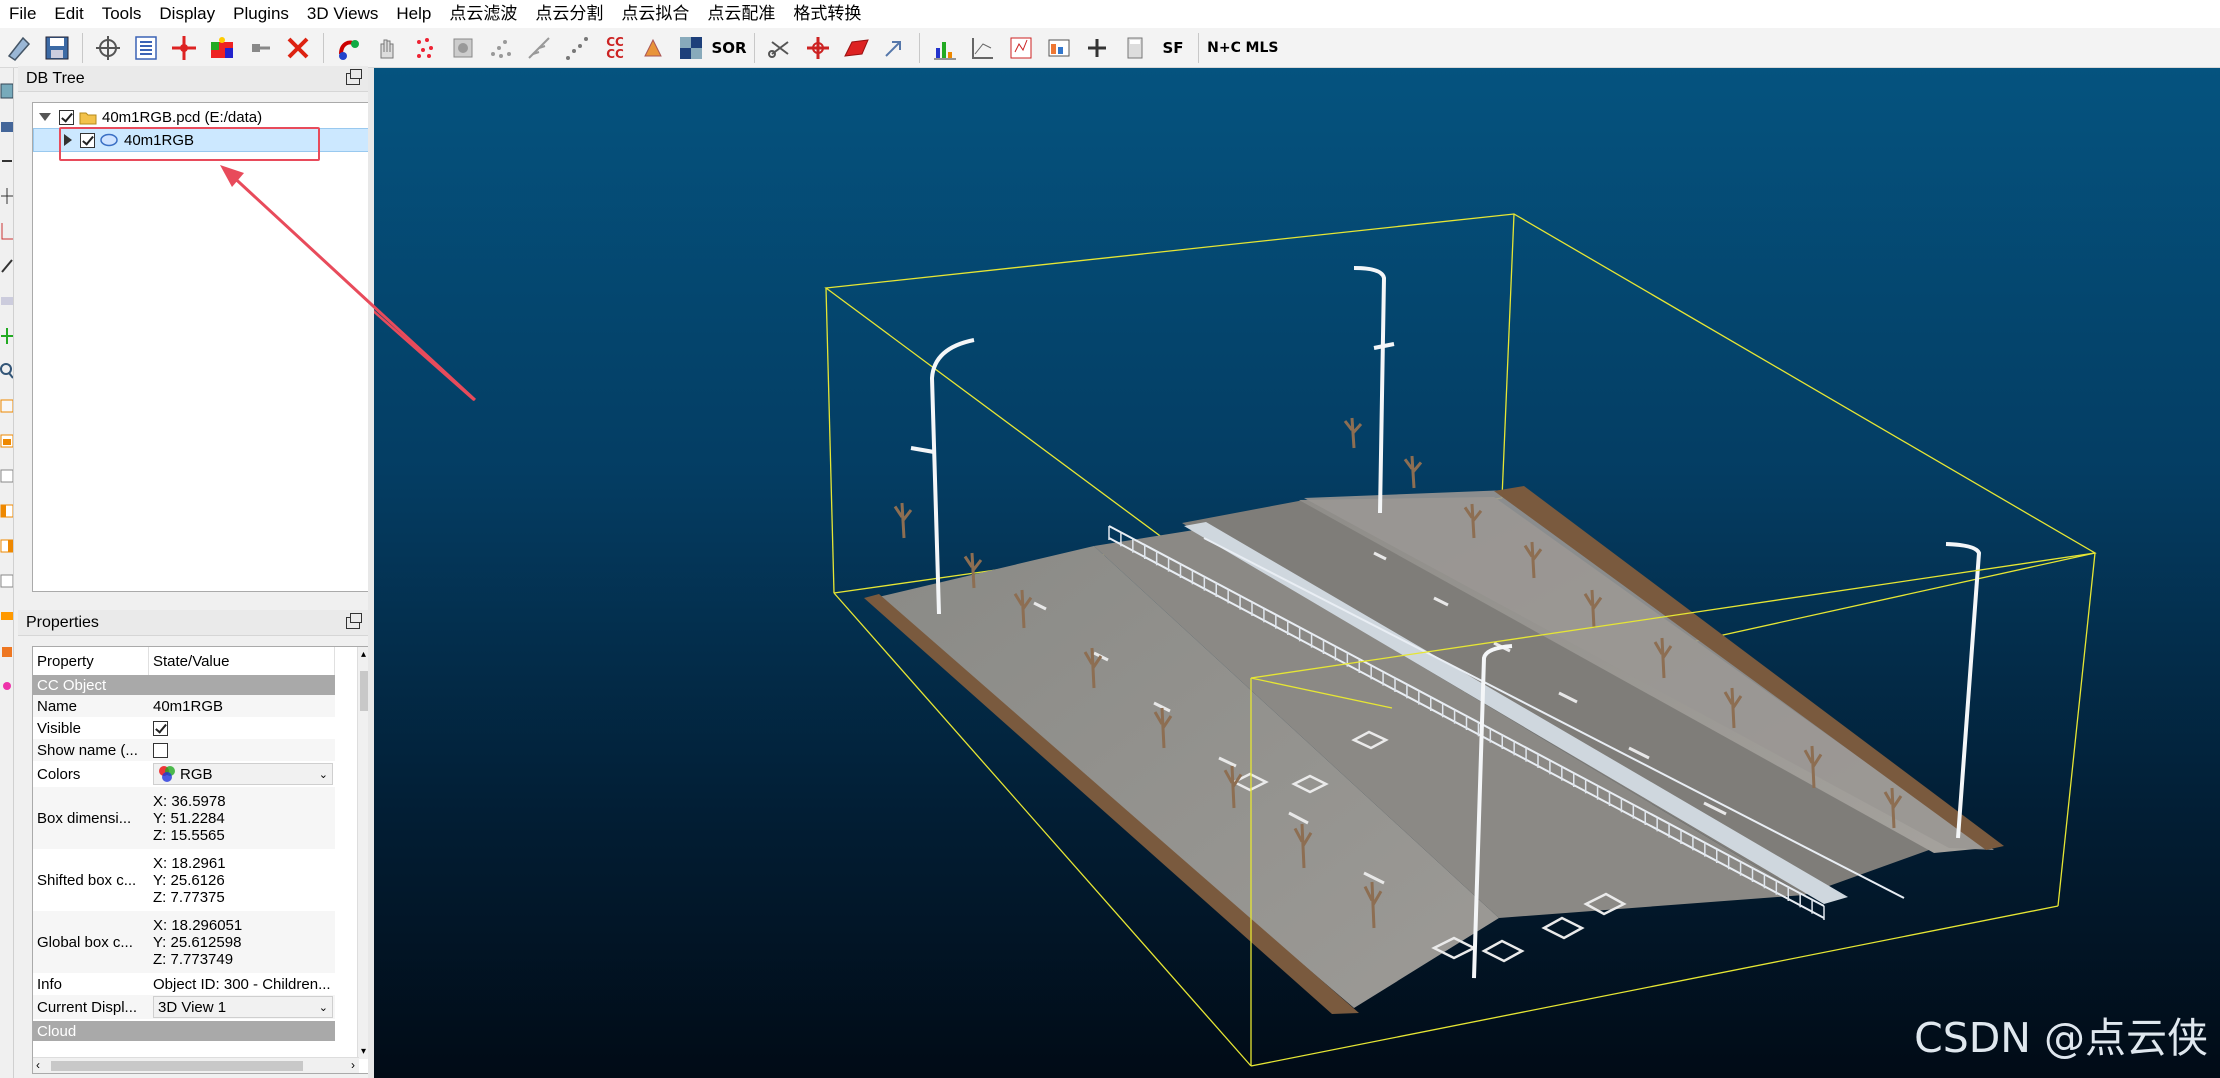 Image resolution: width=2220 pixels, height=1078 pixels. Describe the element at coordinates (184, 48) in the screenshot. I see `translate-icon` at that location.